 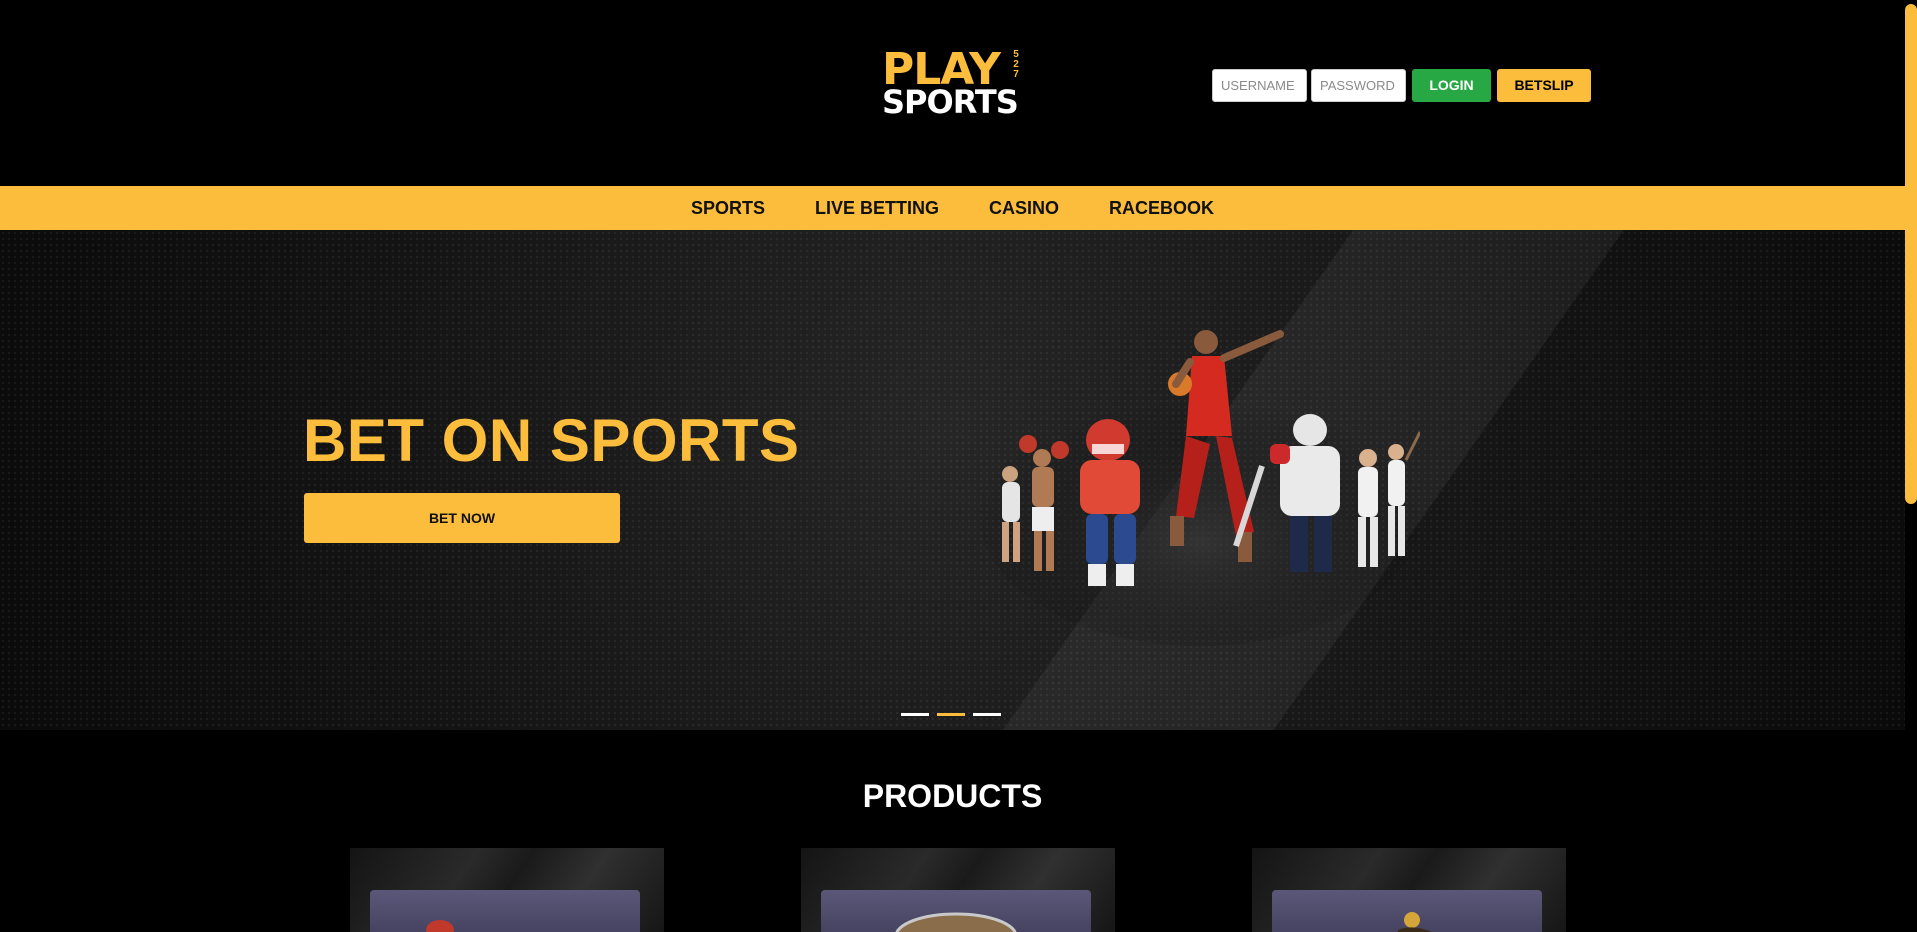 I want to click on logo-number-digits: 527, so click(x=1016, y=65).